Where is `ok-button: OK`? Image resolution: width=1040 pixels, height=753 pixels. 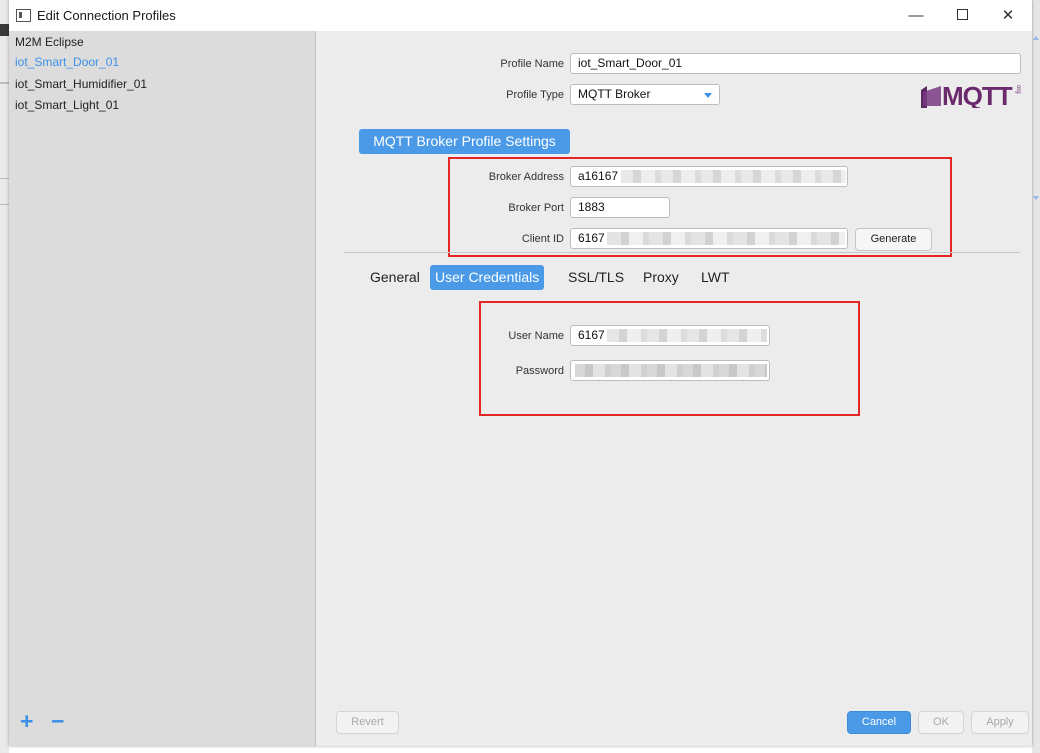 ok-button: OK is located at coordinates (941, 722).